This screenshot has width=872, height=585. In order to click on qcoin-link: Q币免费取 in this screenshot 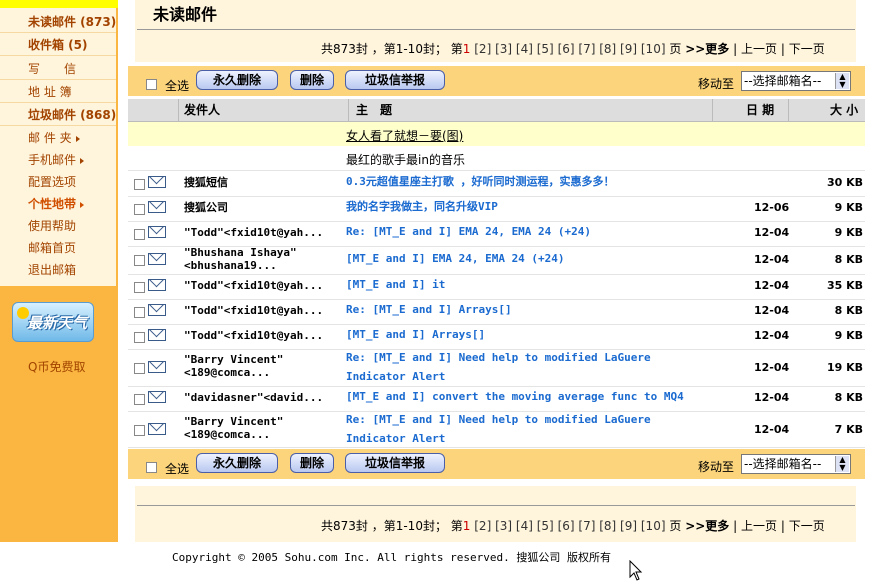, I will do `click(56, 366)`.